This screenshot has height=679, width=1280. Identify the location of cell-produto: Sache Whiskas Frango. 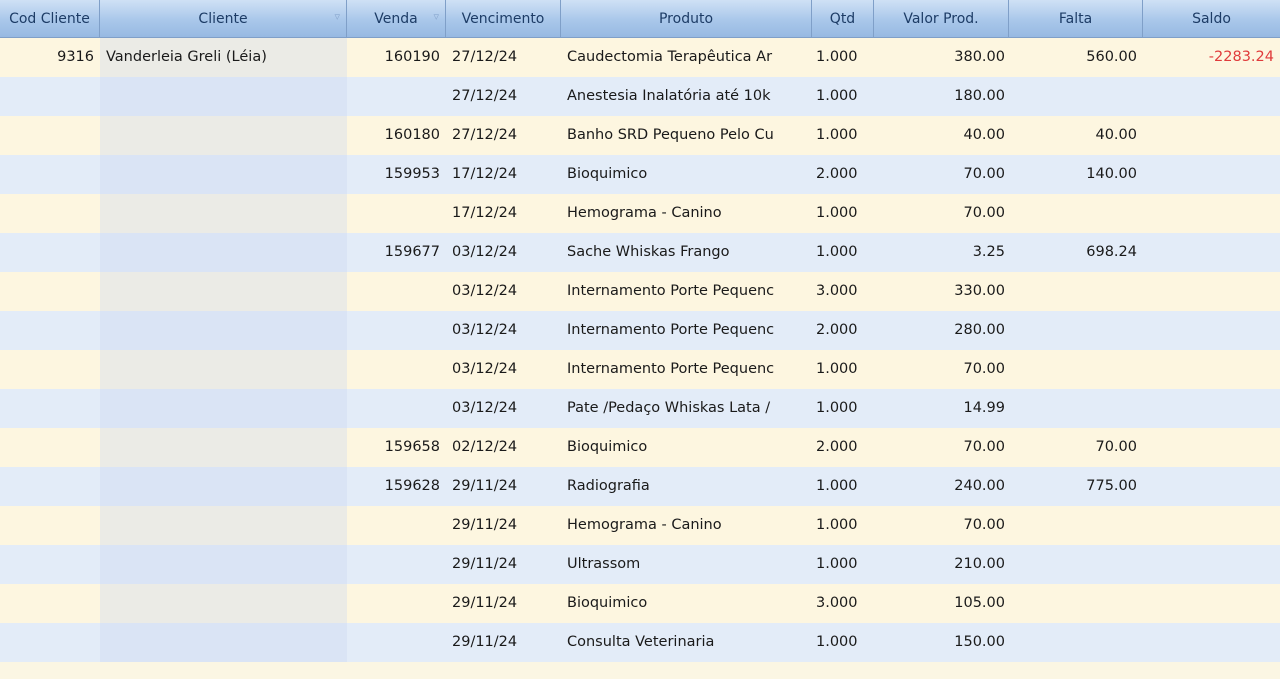
(686, 252).